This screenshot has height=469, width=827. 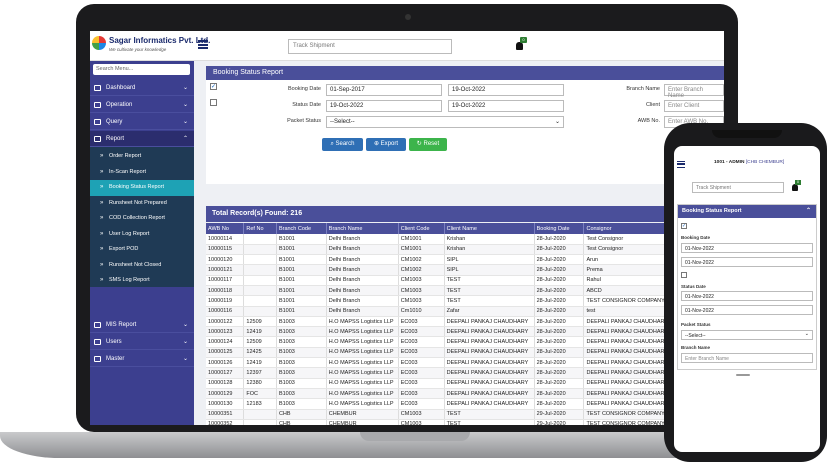 I want to click on packet-status-select: --Select-- ⌄, so click(x=445, y=122).